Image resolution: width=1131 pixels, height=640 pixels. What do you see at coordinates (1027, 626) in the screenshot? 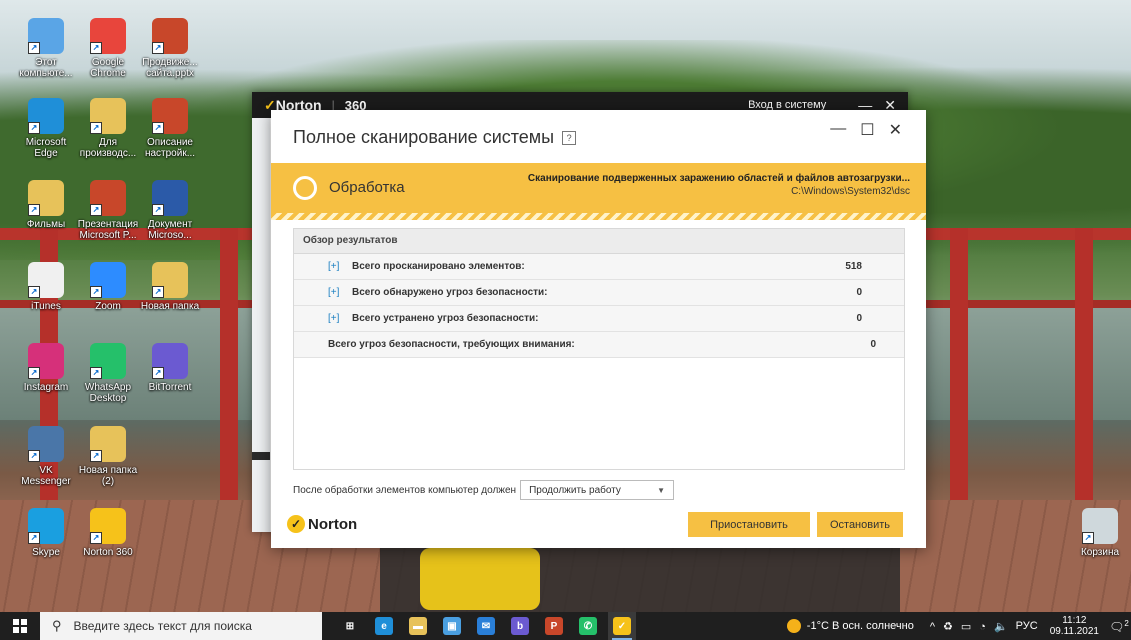
I see `language-indicator: РУС` at bounding box center [1027, 626].